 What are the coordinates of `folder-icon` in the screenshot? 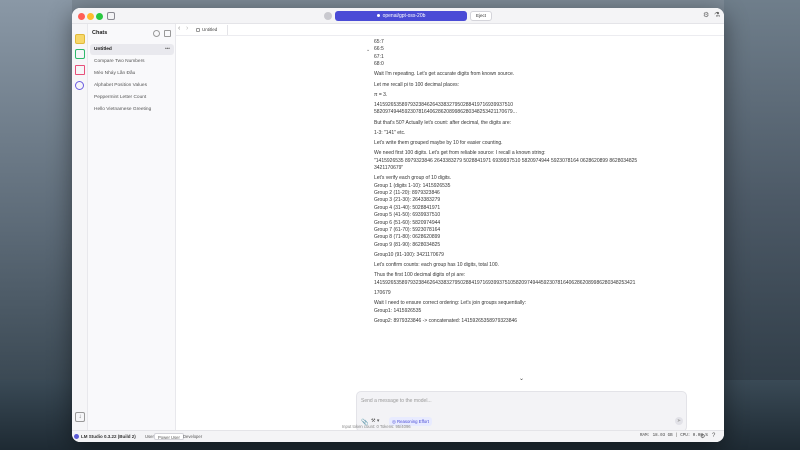 It's located at (80, 70).